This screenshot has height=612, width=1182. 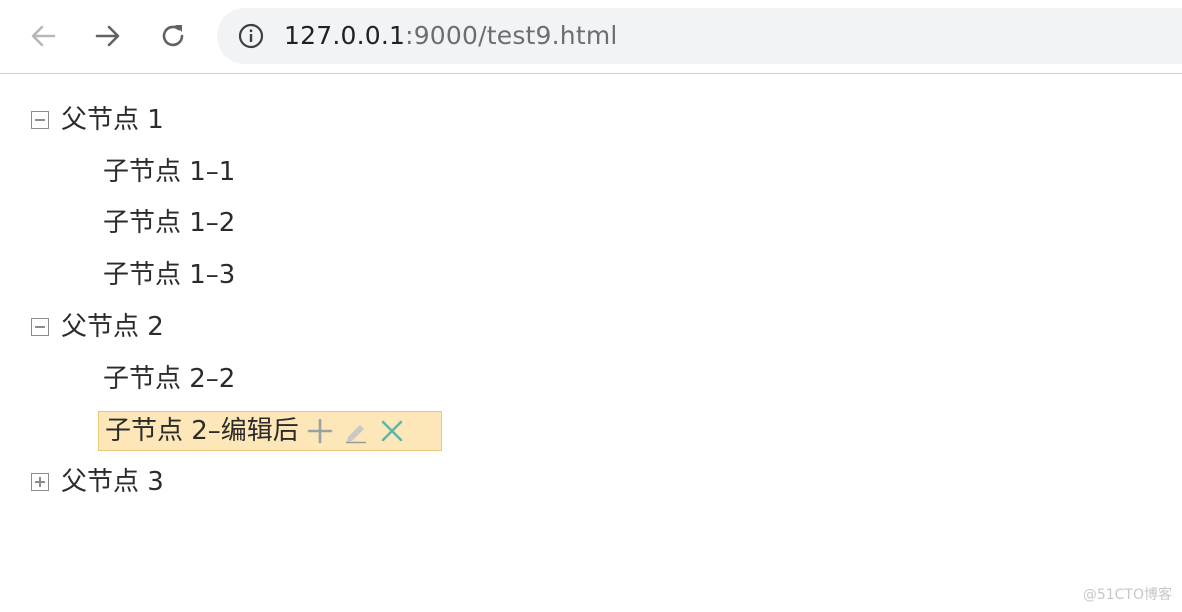 What do you see at coordinates (251, 36) in the screenshot?
I see `info-icon` at bounding box center [251, 36].